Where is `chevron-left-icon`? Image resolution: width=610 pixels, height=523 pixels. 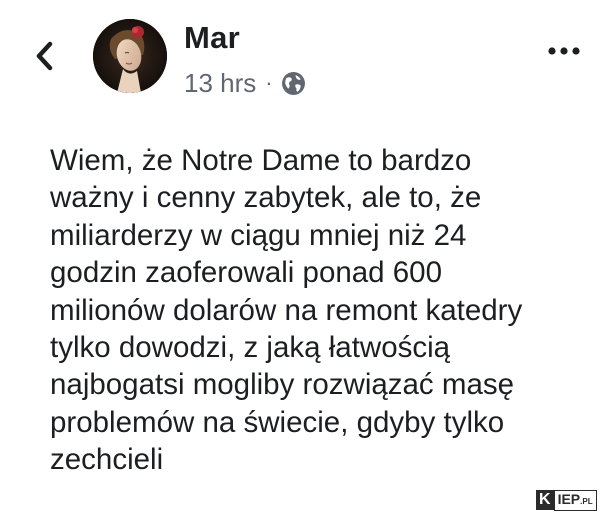 chevron-left-icon is located at coordinates (44, 56).